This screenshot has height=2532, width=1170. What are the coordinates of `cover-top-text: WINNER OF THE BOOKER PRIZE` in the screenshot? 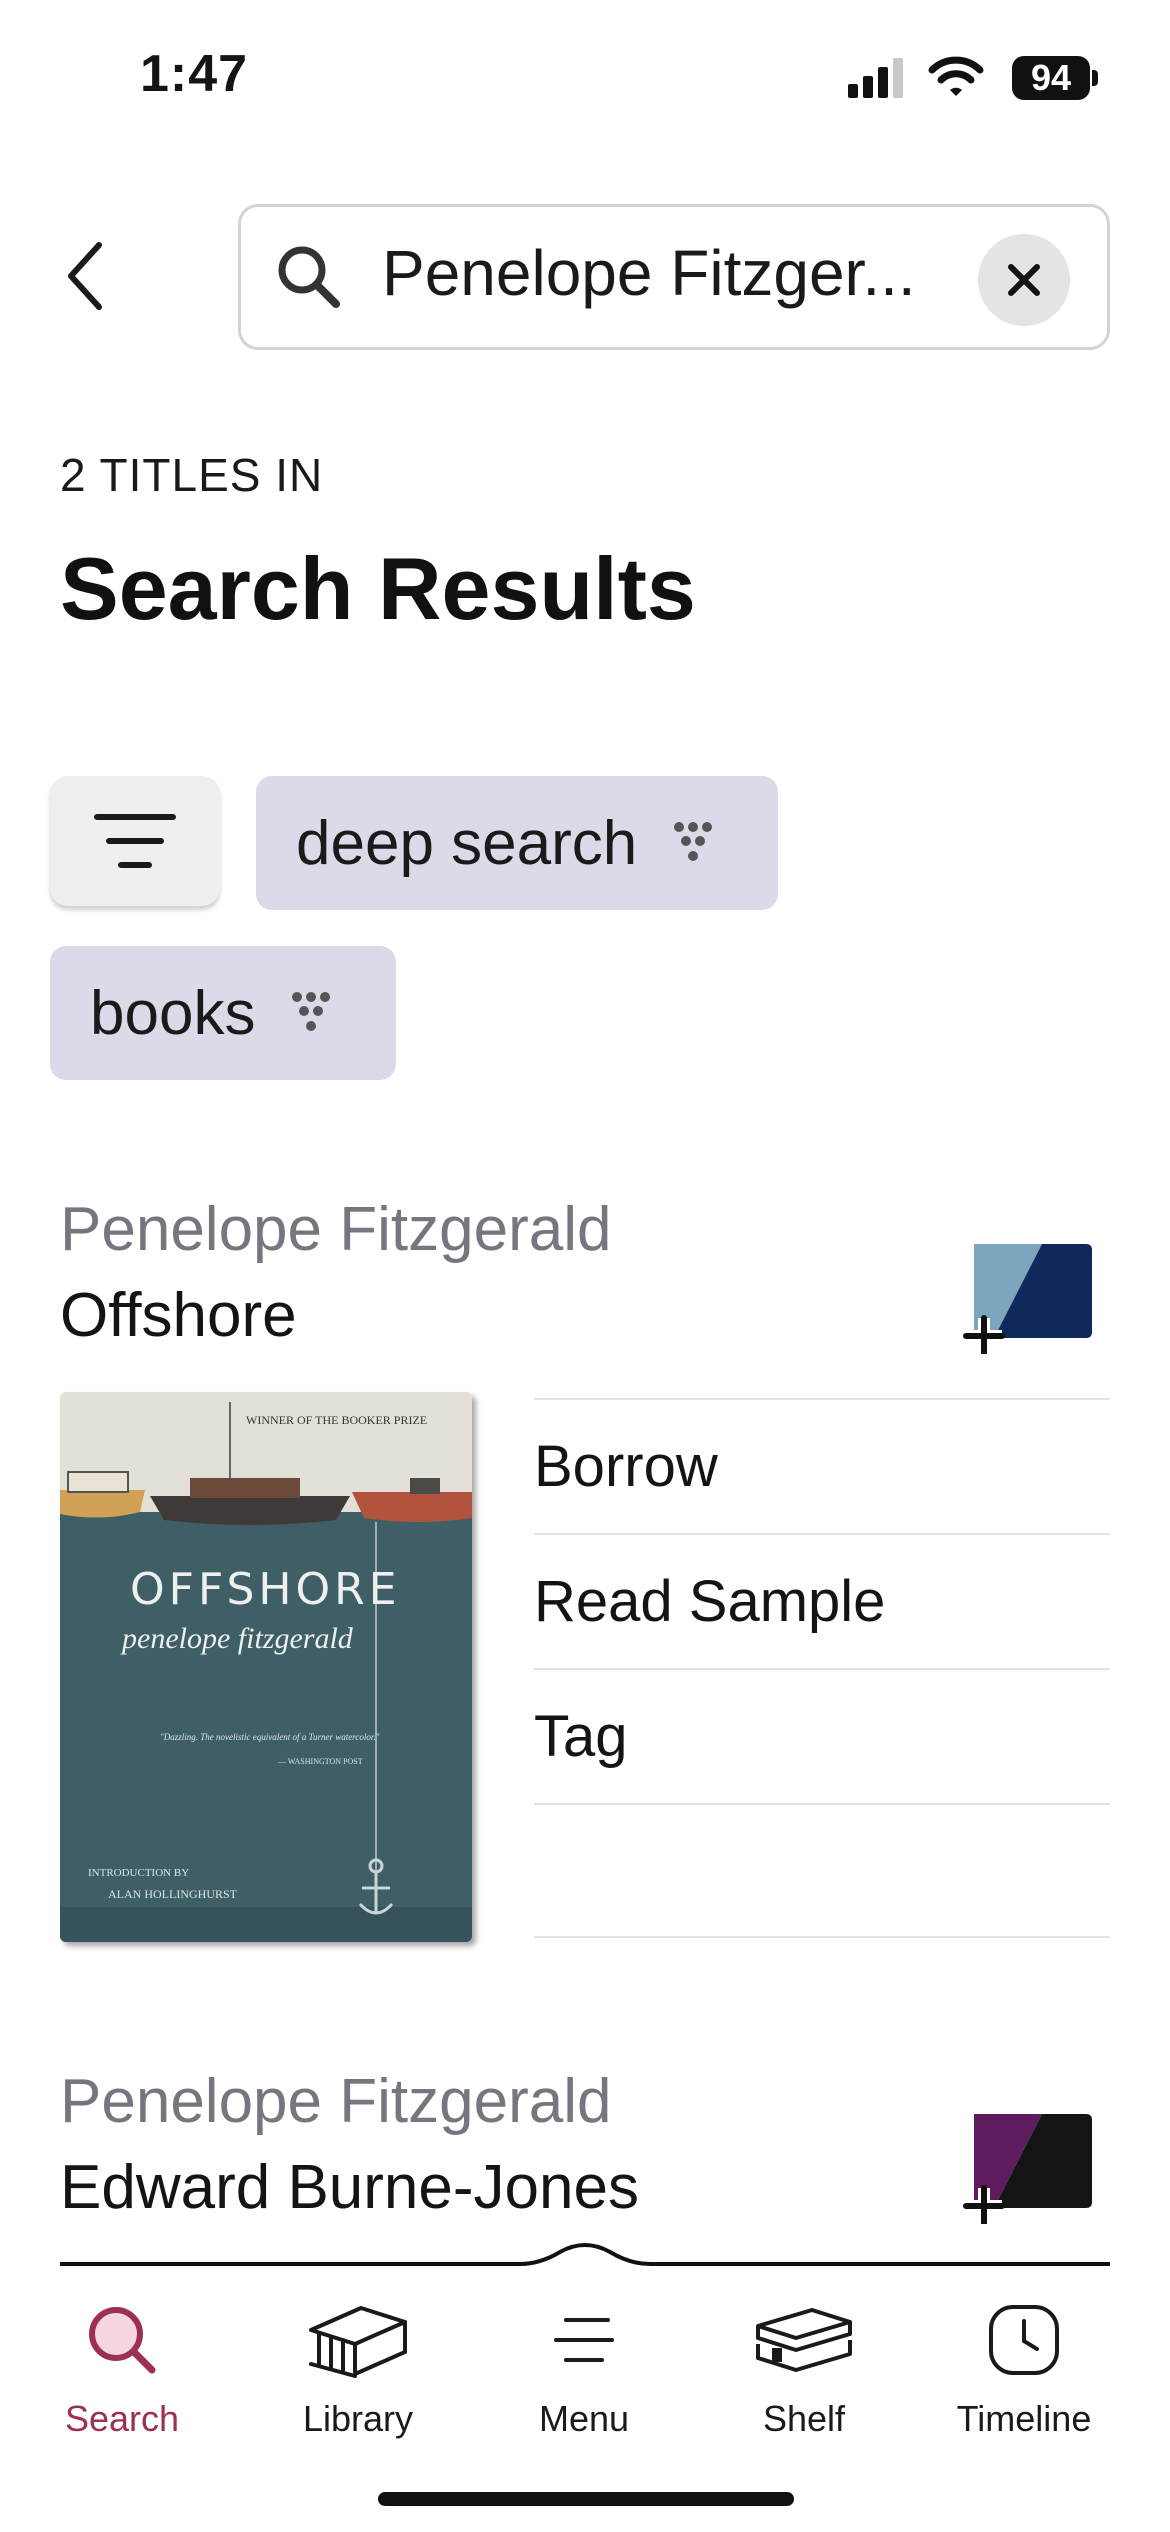 It's located at (336, 1420).